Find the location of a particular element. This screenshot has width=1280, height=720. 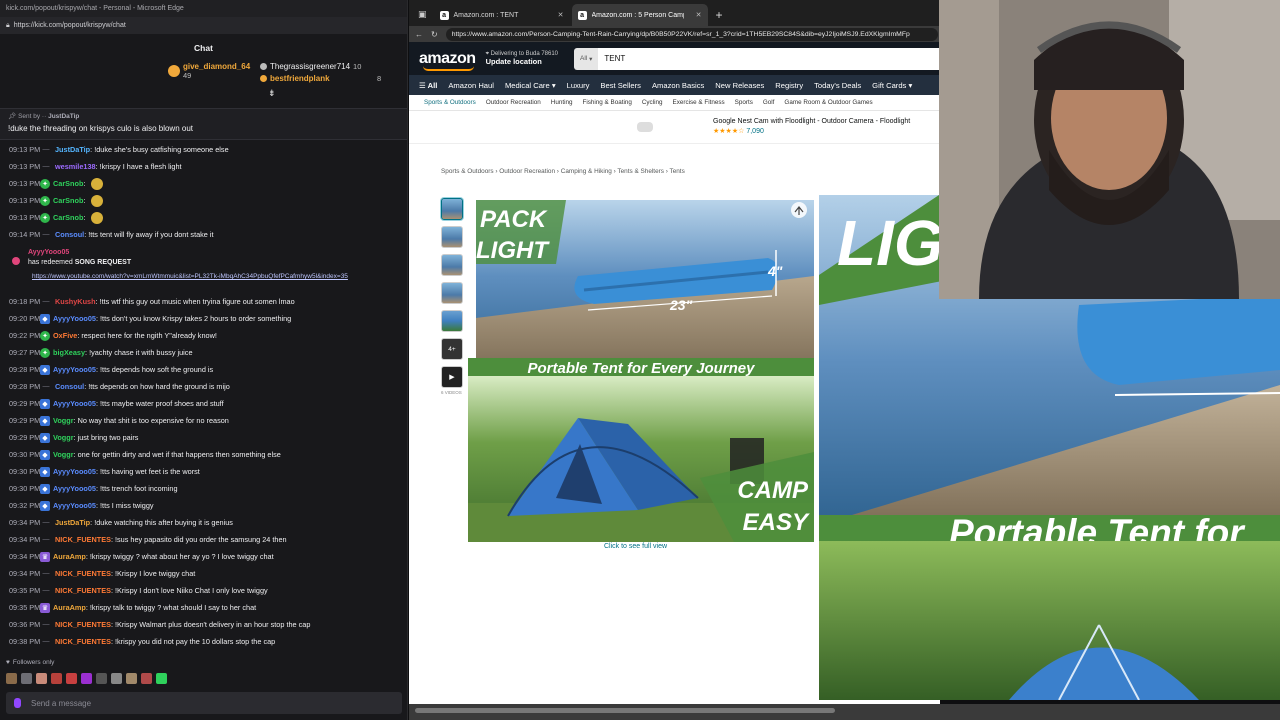

nav-gift-cards: Gift Cards ▾ is located at coordinates (892, 85).